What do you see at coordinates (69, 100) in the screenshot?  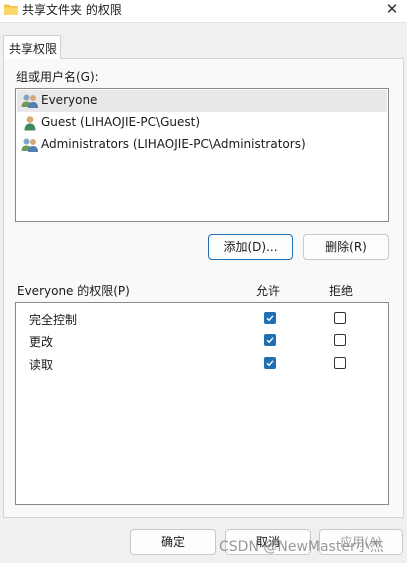 I see `user-name: Everyone` at bounding box center [69, 100].